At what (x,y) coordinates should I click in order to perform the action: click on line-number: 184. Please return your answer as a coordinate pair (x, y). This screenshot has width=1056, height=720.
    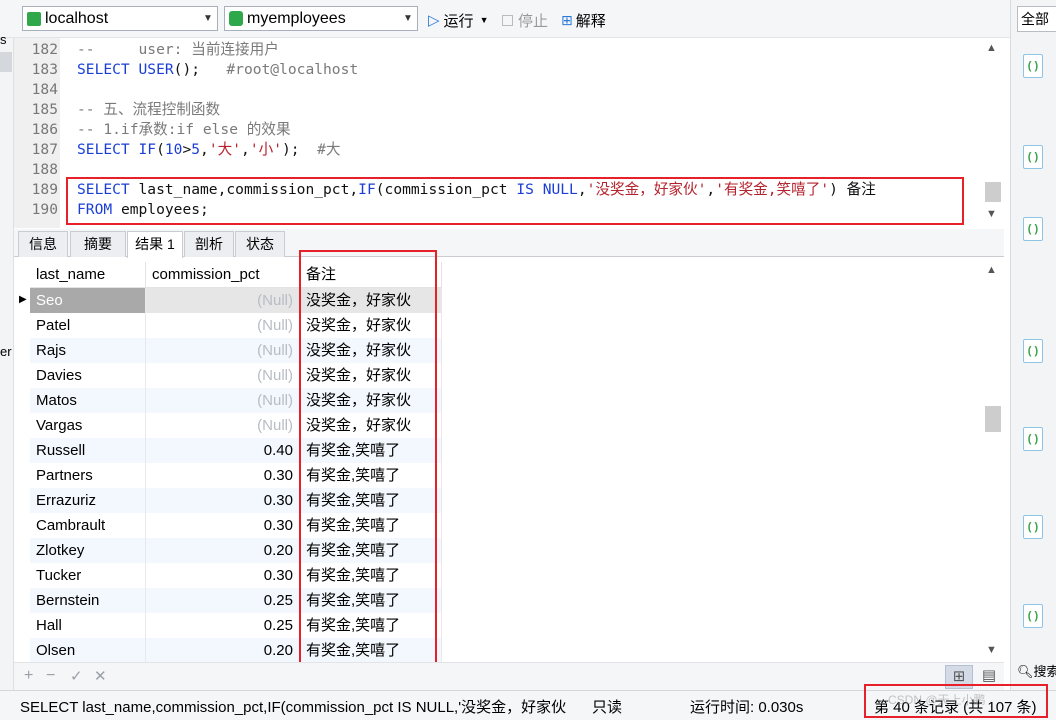
    Looking at the image, I should click on (44, 89).